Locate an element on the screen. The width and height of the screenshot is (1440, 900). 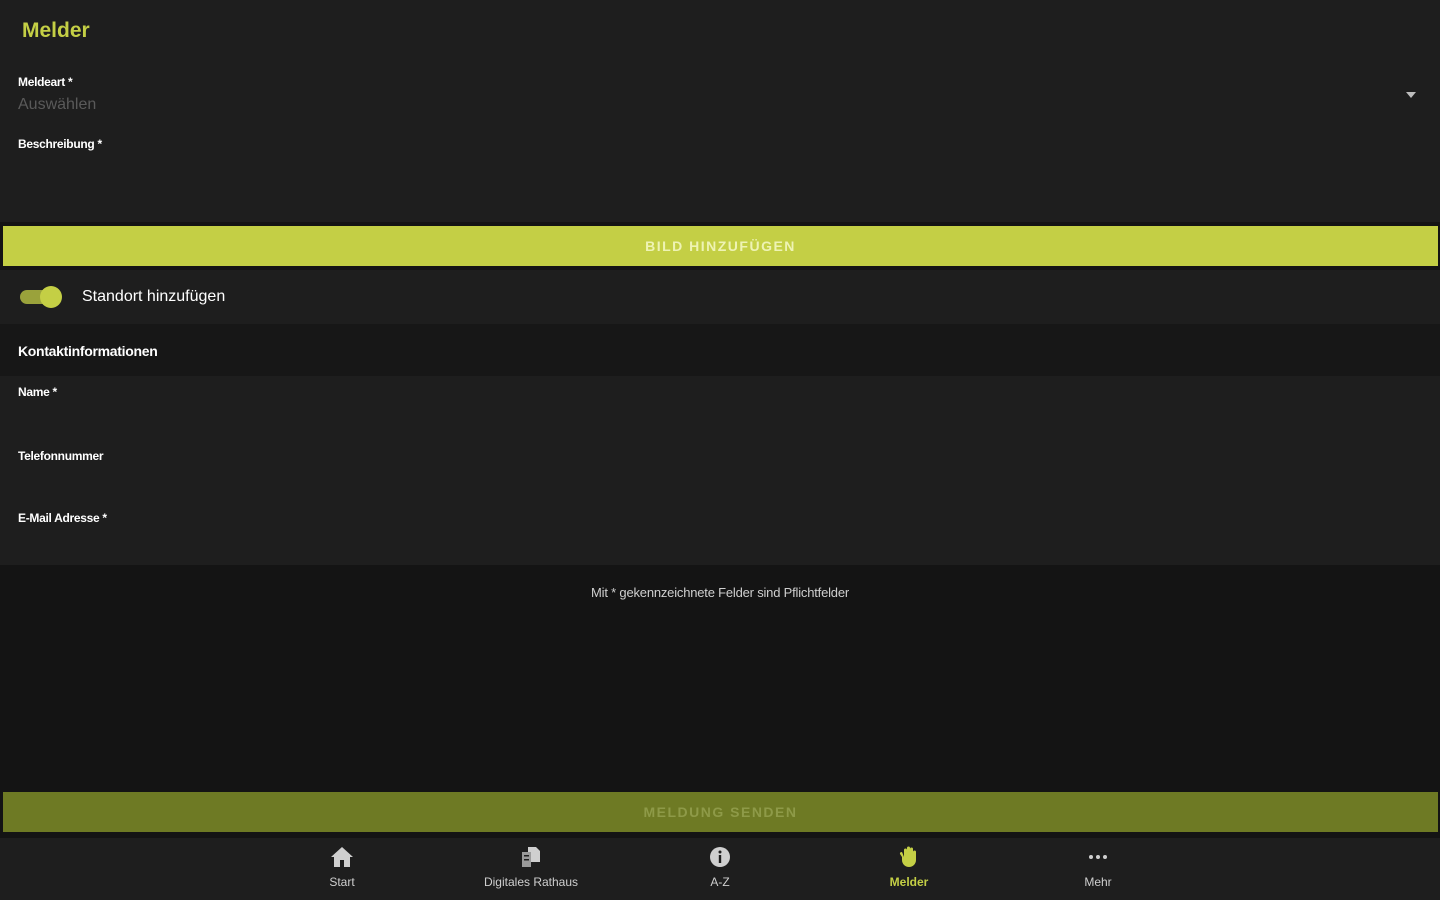
home-icon is located at coordinates (342, 857).